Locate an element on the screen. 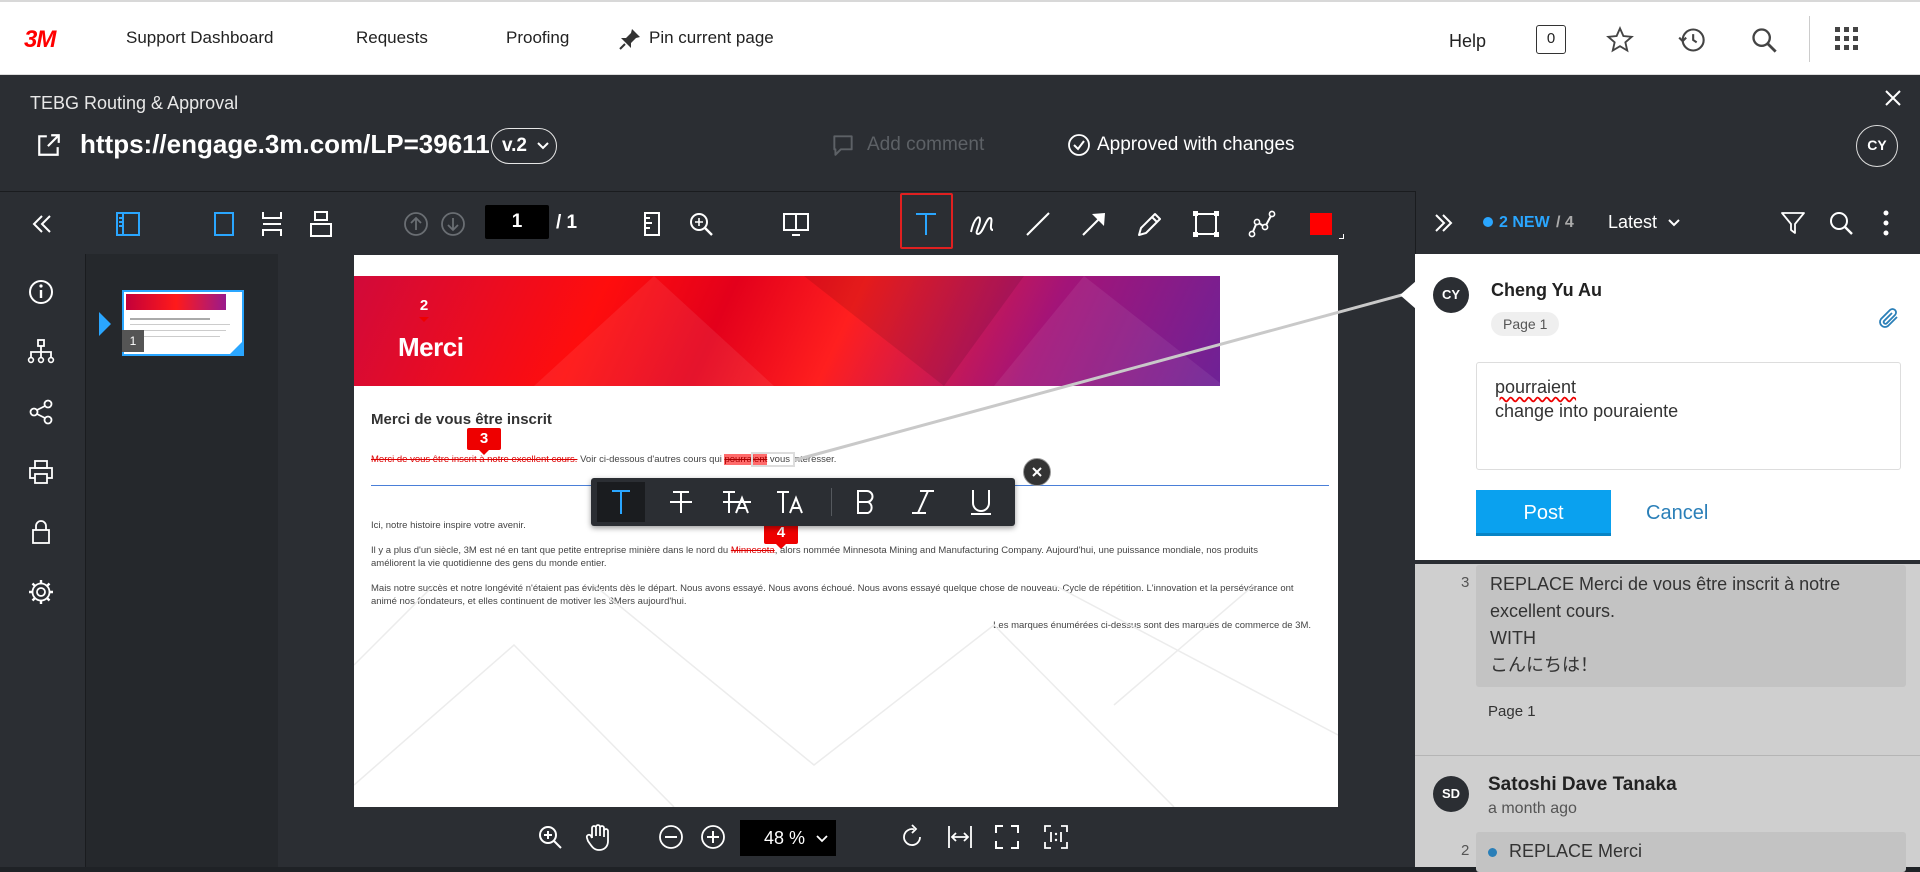 The width and height of the screenshot is (1920, 872). format-divider is located at coordinates (831, 502).